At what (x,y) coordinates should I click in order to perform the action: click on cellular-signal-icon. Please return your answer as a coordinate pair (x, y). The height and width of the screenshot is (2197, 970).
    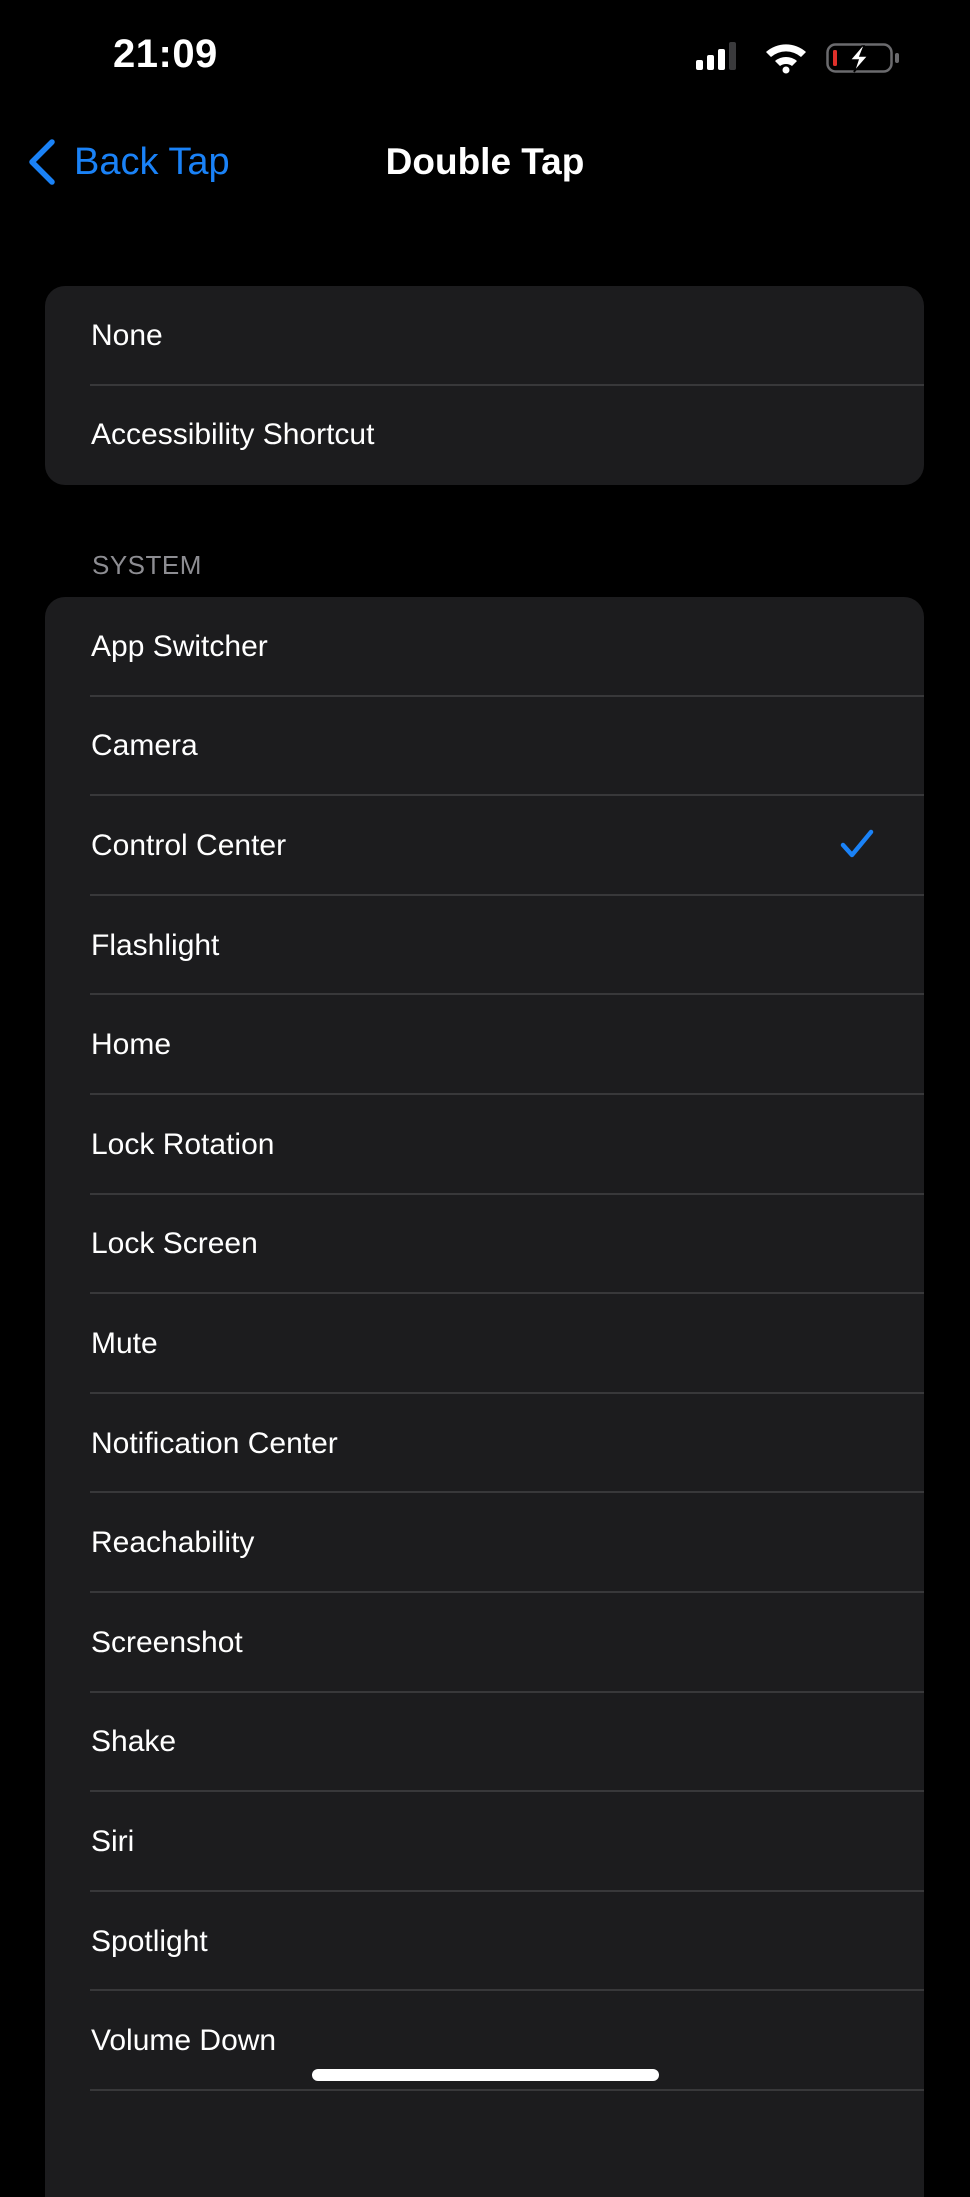
    Looking at the image, I should click on (716, 56).